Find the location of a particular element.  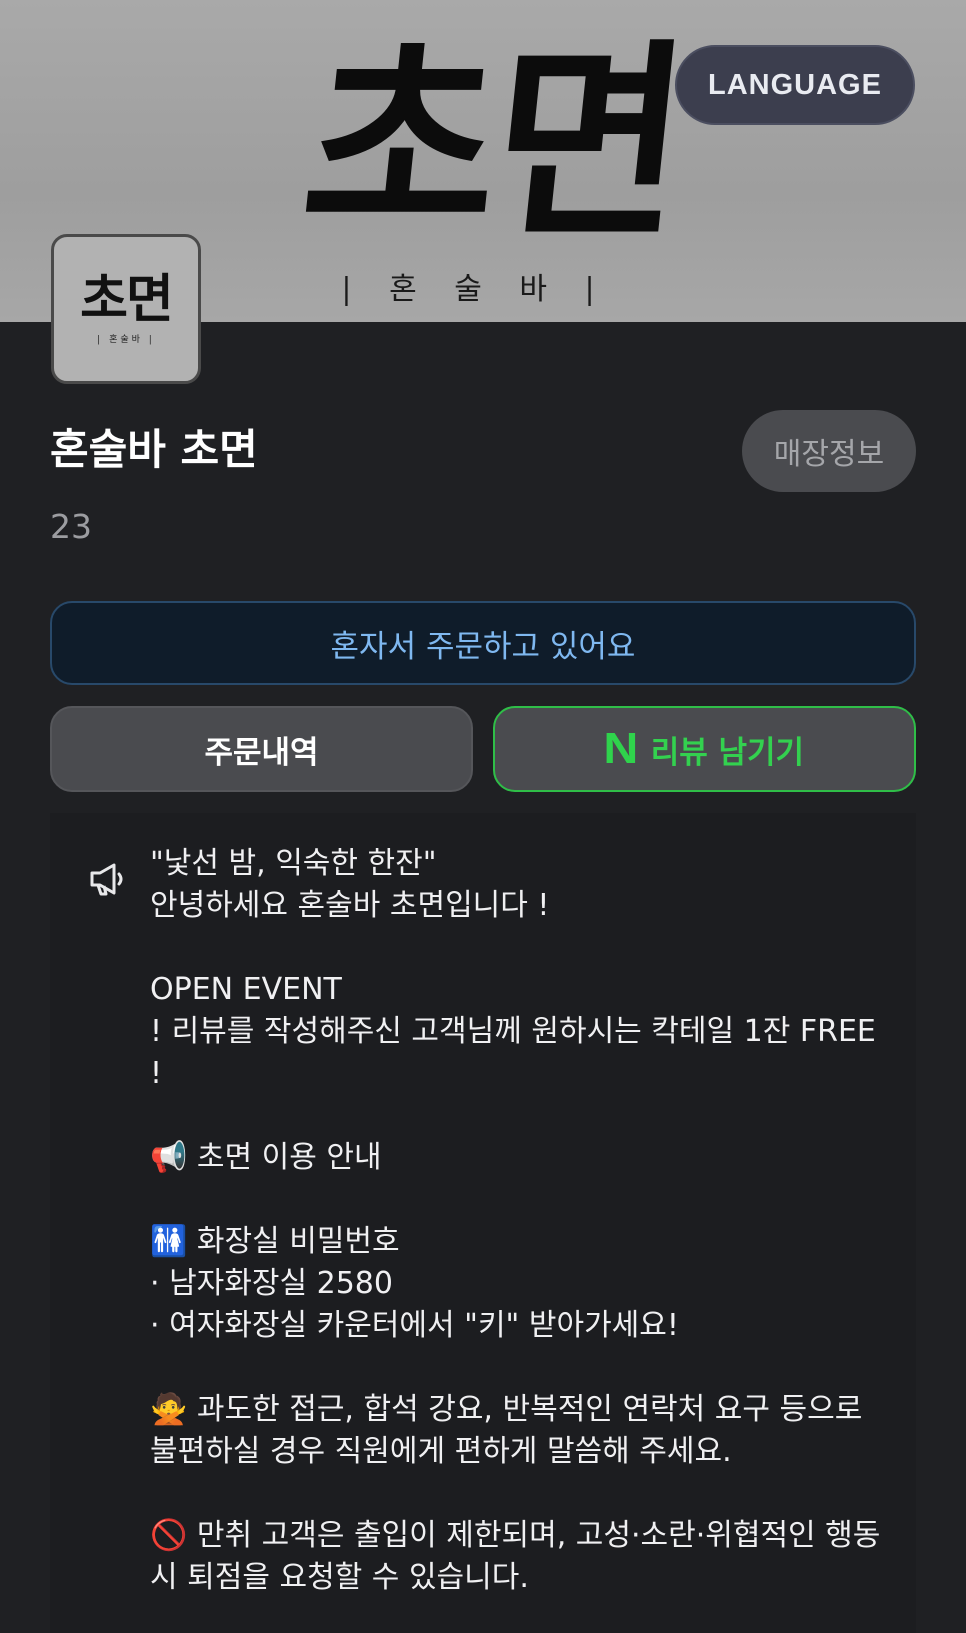

language-button: LANGUAGE is located at coordinates (795, 85).